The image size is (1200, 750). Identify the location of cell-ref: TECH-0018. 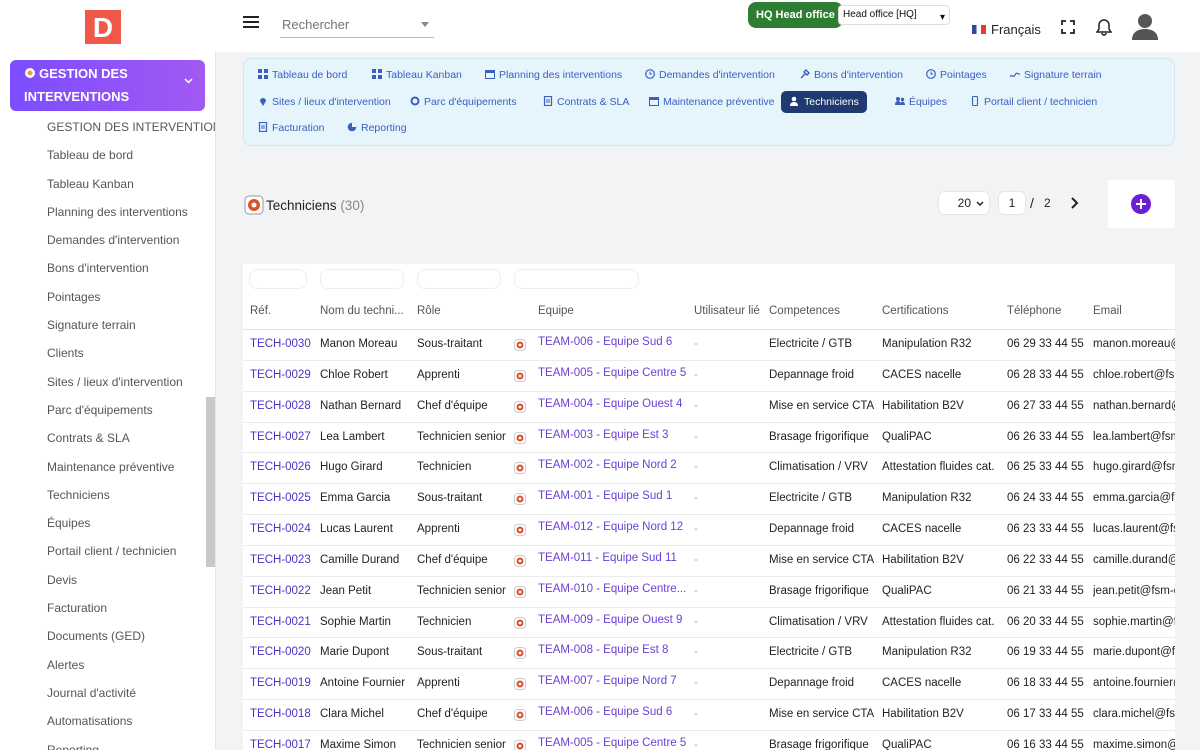
(283, 714).